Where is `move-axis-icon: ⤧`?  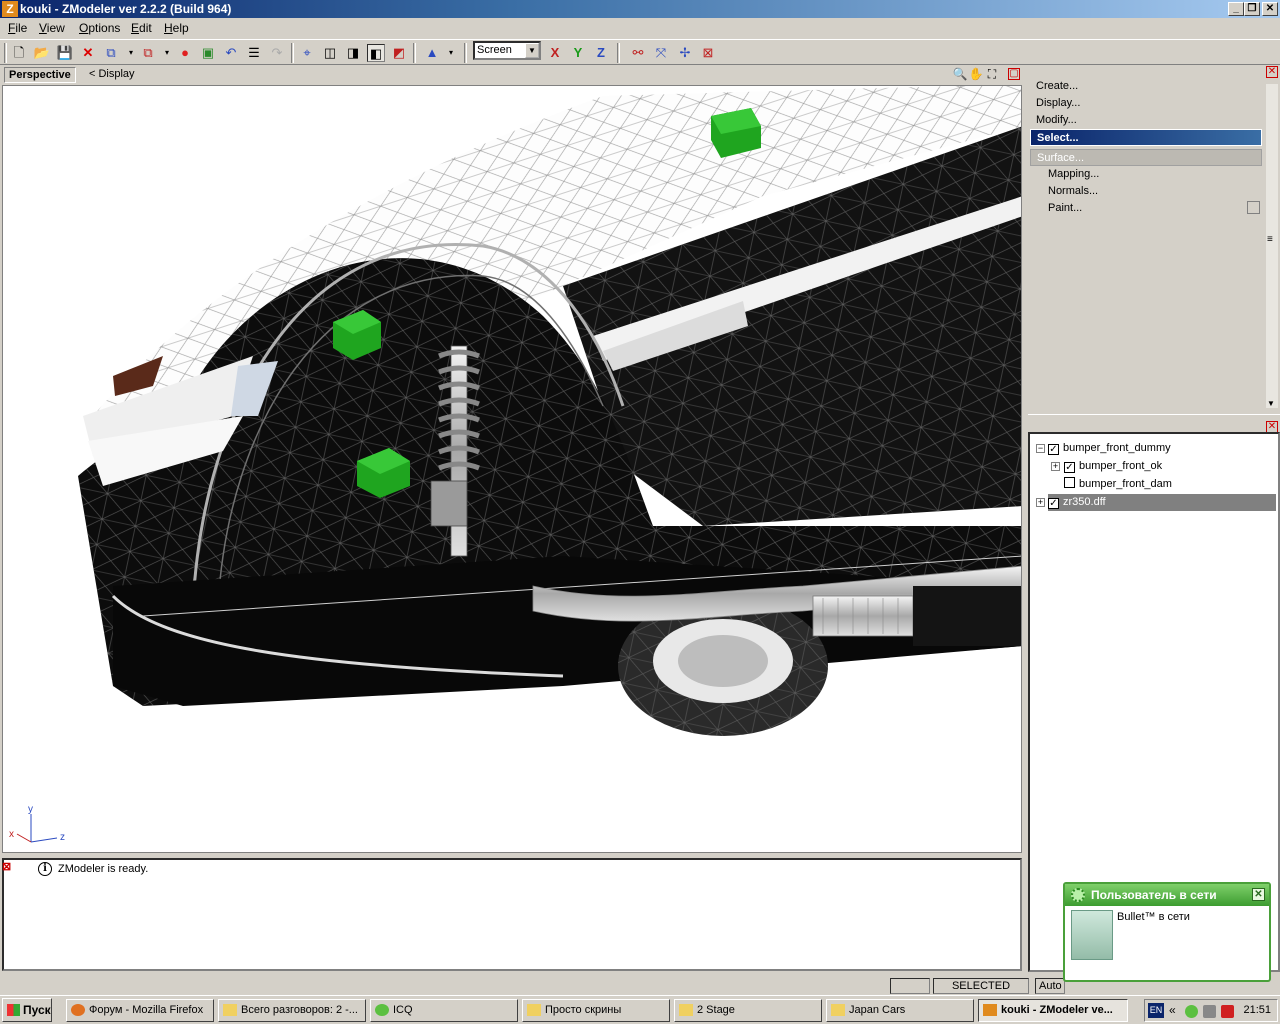 move-axis-icon: ⤧ is located at coordinates (661, 53).